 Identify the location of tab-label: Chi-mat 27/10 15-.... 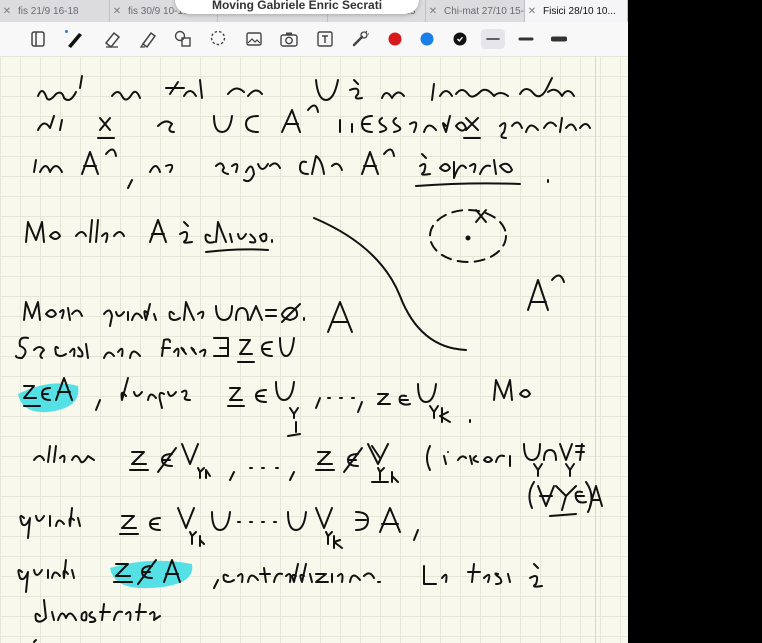
(484, 11).